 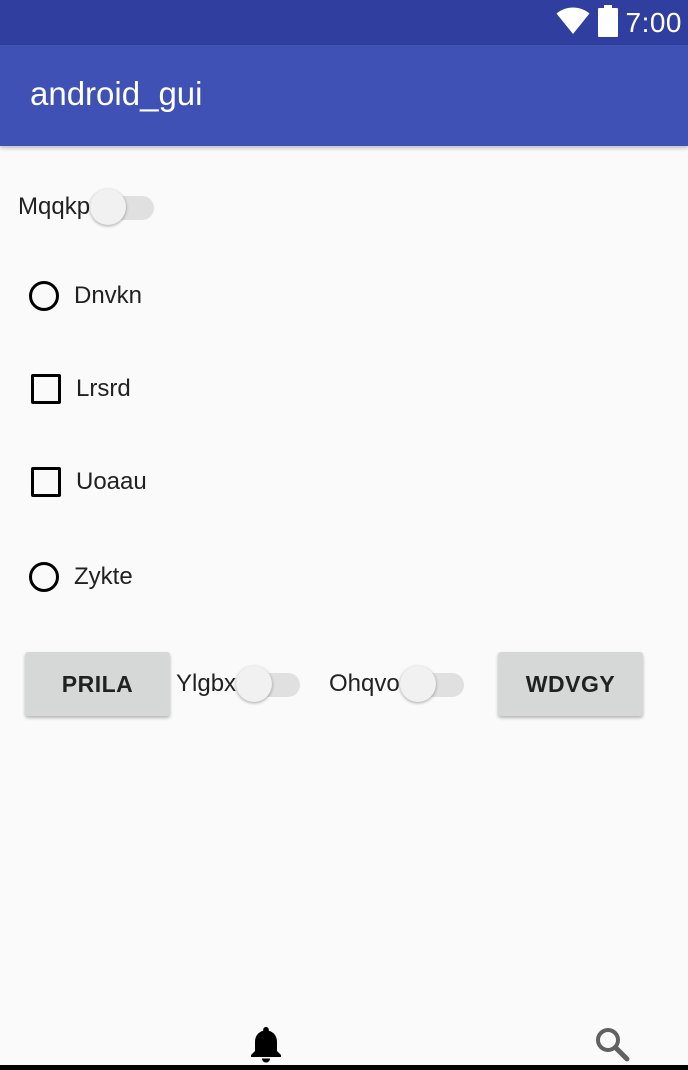 What do you see at coordinates (266, 1044) in the screenshot?
I see `bell-icon` at bounding box center [266, 1044].